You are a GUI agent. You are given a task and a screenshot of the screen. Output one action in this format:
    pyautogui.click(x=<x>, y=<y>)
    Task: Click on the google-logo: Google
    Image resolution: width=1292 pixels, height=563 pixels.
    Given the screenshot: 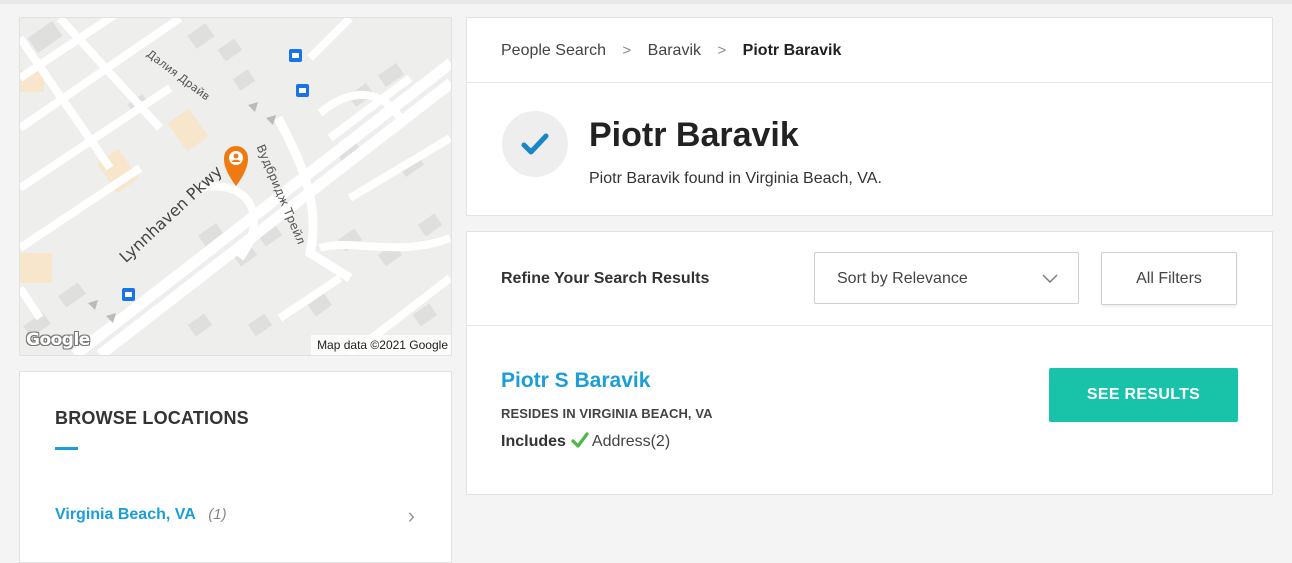 What is the action you would take?
    pyautogui.click(x=58, y=340)
    